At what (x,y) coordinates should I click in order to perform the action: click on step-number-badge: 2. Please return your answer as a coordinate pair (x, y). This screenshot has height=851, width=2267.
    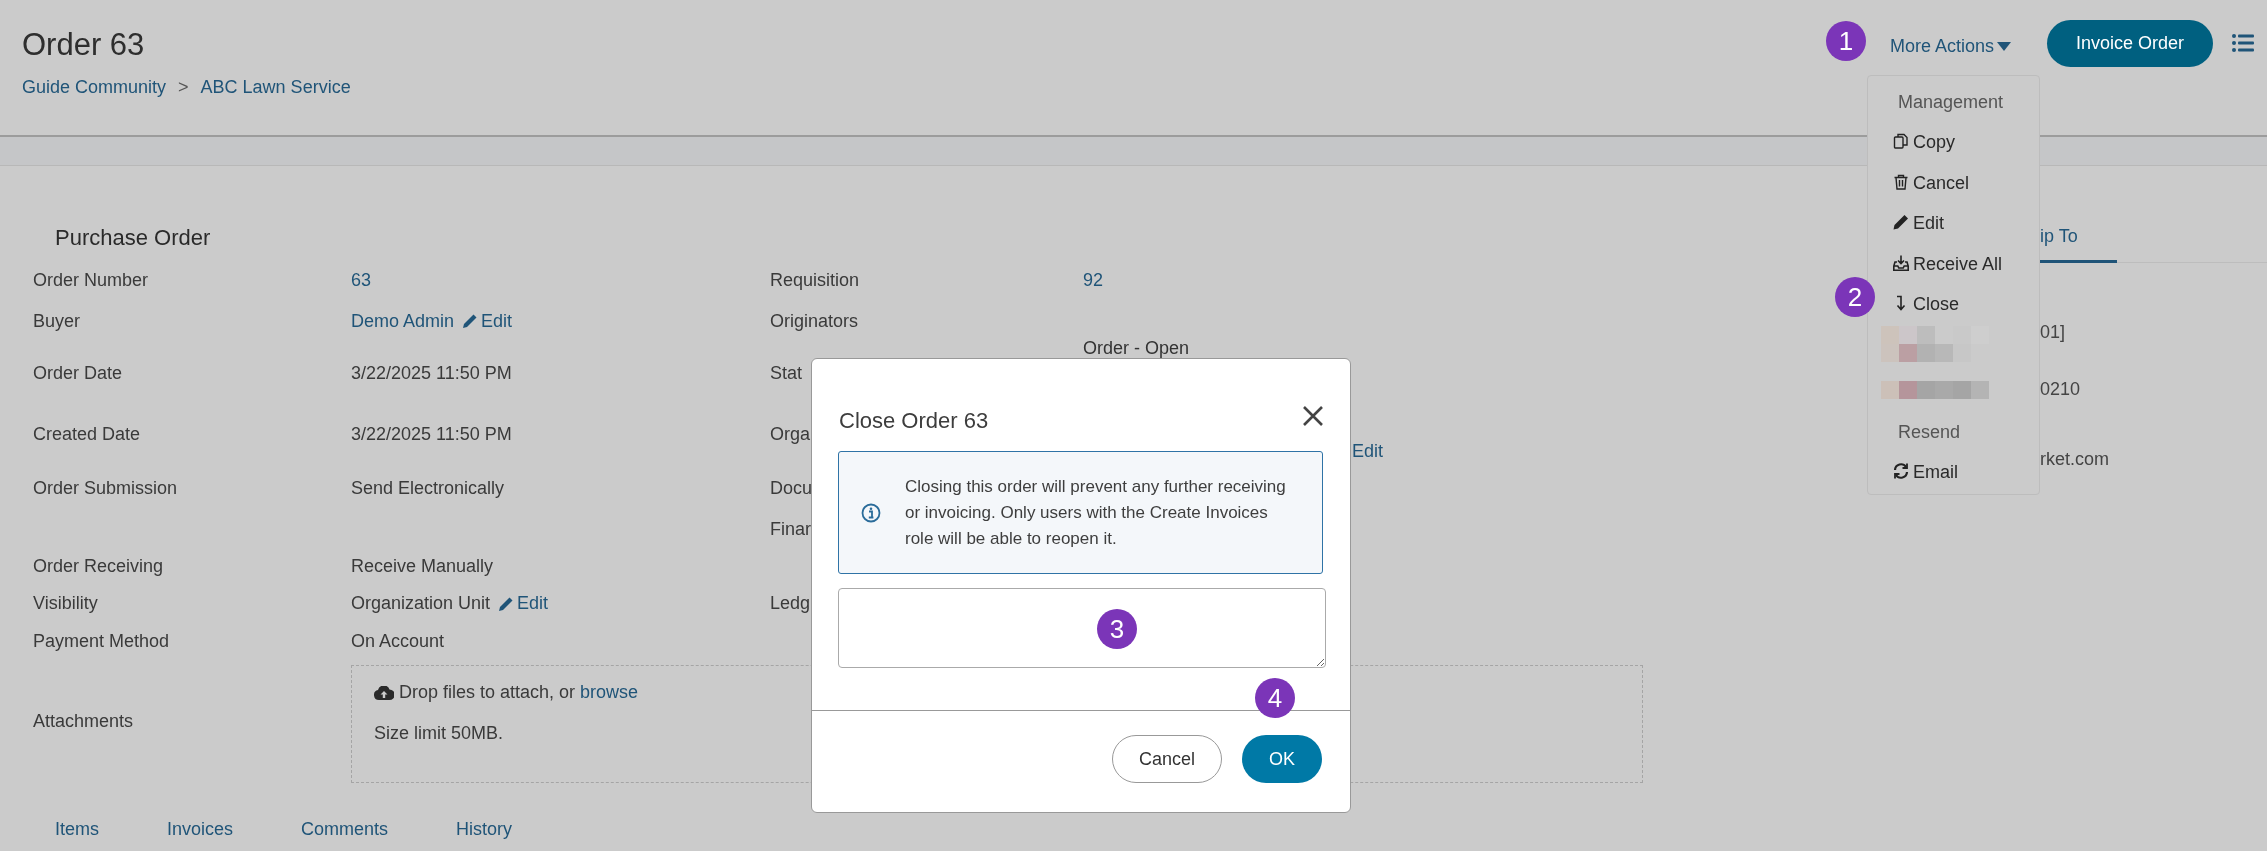
    Looking at the image, I should click on (1855, 297).